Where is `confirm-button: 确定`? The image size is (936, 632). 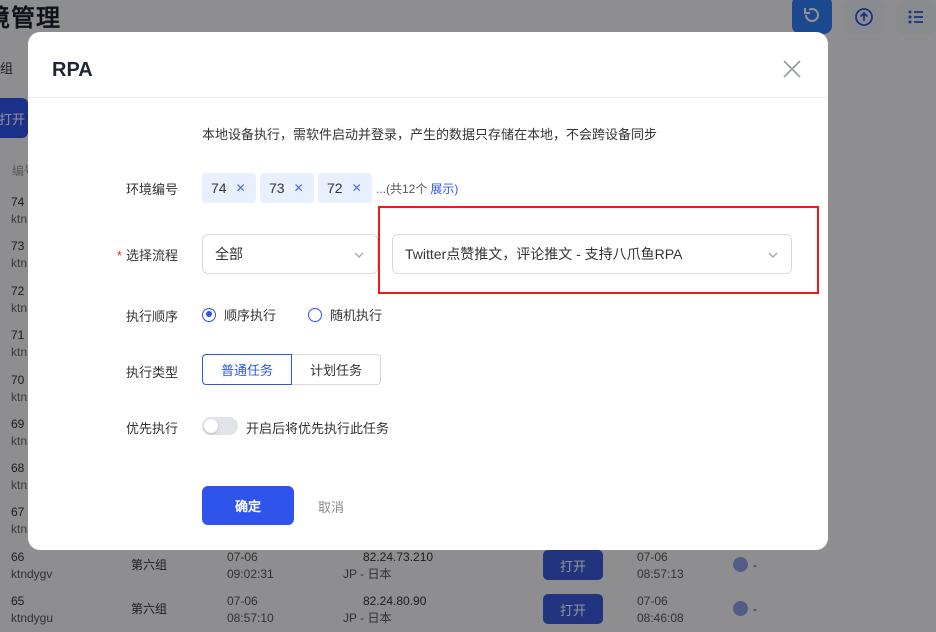 confirm-button: 确定 is located at coordinates (248, 505).